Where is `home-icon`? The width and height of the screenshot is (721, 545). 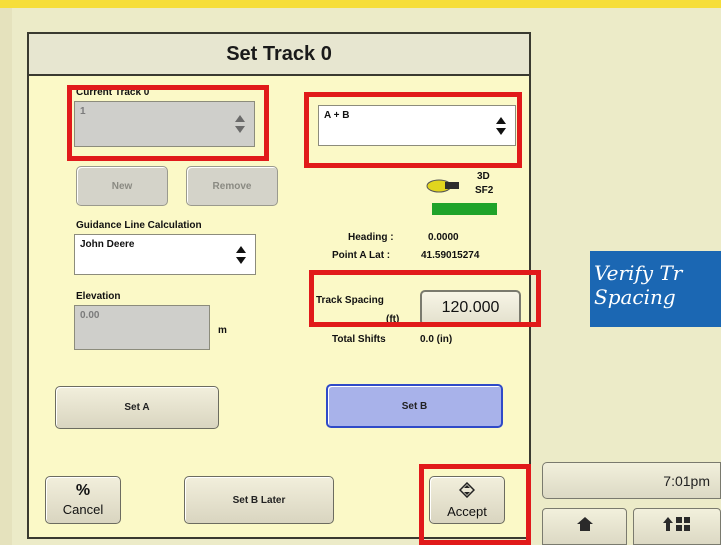
home-icon is located at coordinates (585, 526).